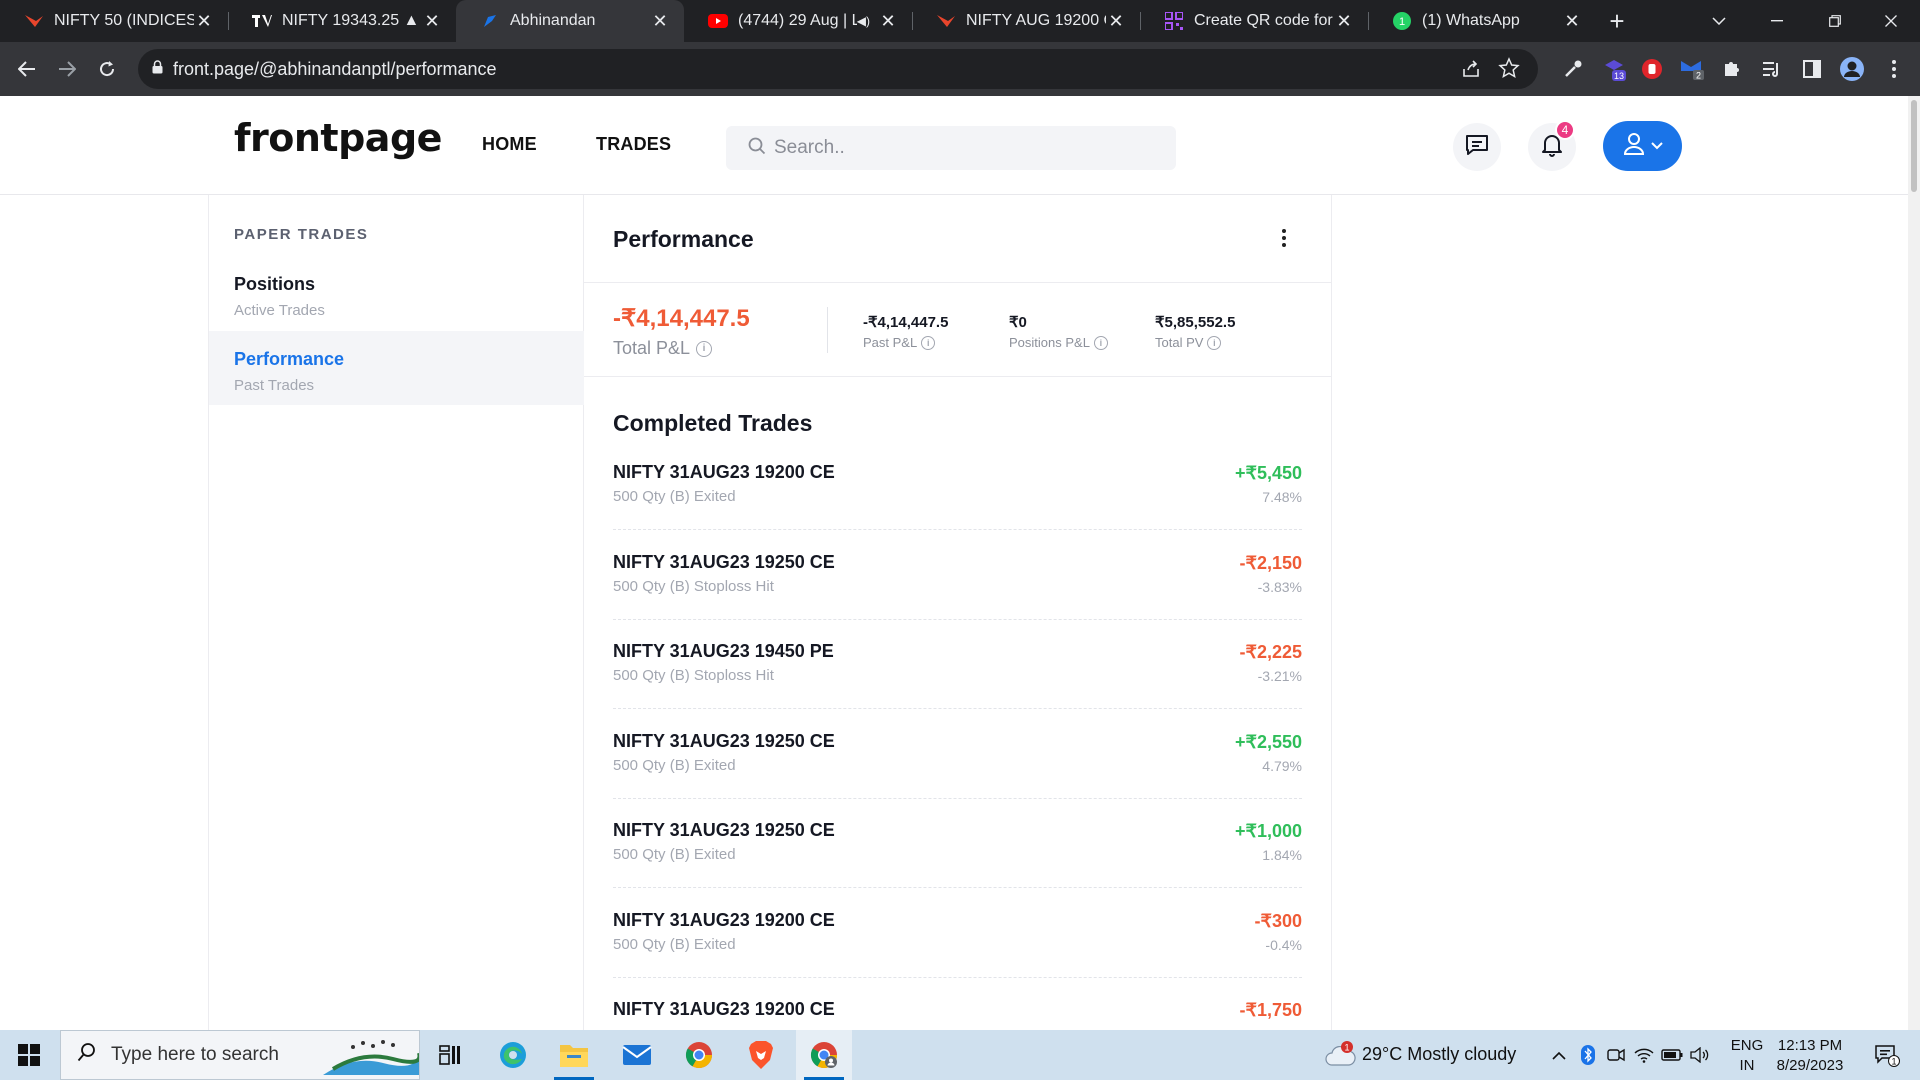  I want to click on window-close-icon, so click(1891, 21).